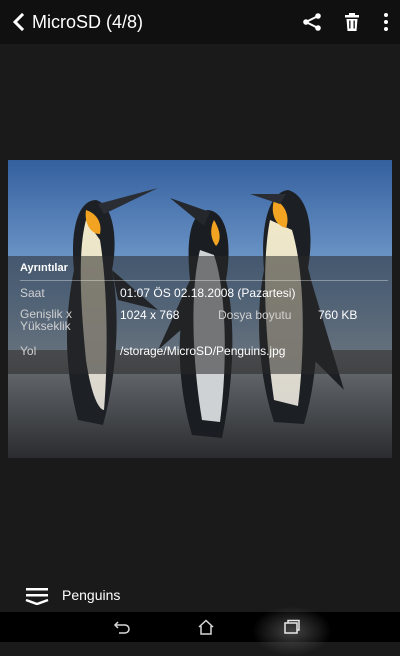 This screenshot has height=656, width=400. I want to click on dimensions-label: Genişlik x Yükseklik, so click(46, 320).